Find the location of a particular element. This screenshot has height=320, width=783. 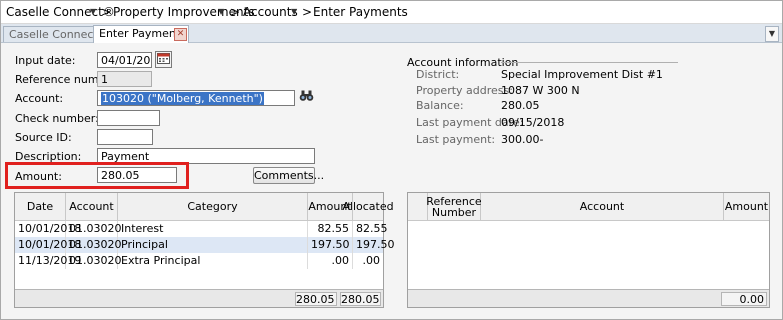

check-number-label: Check number: is located at coordinates (57, 118).